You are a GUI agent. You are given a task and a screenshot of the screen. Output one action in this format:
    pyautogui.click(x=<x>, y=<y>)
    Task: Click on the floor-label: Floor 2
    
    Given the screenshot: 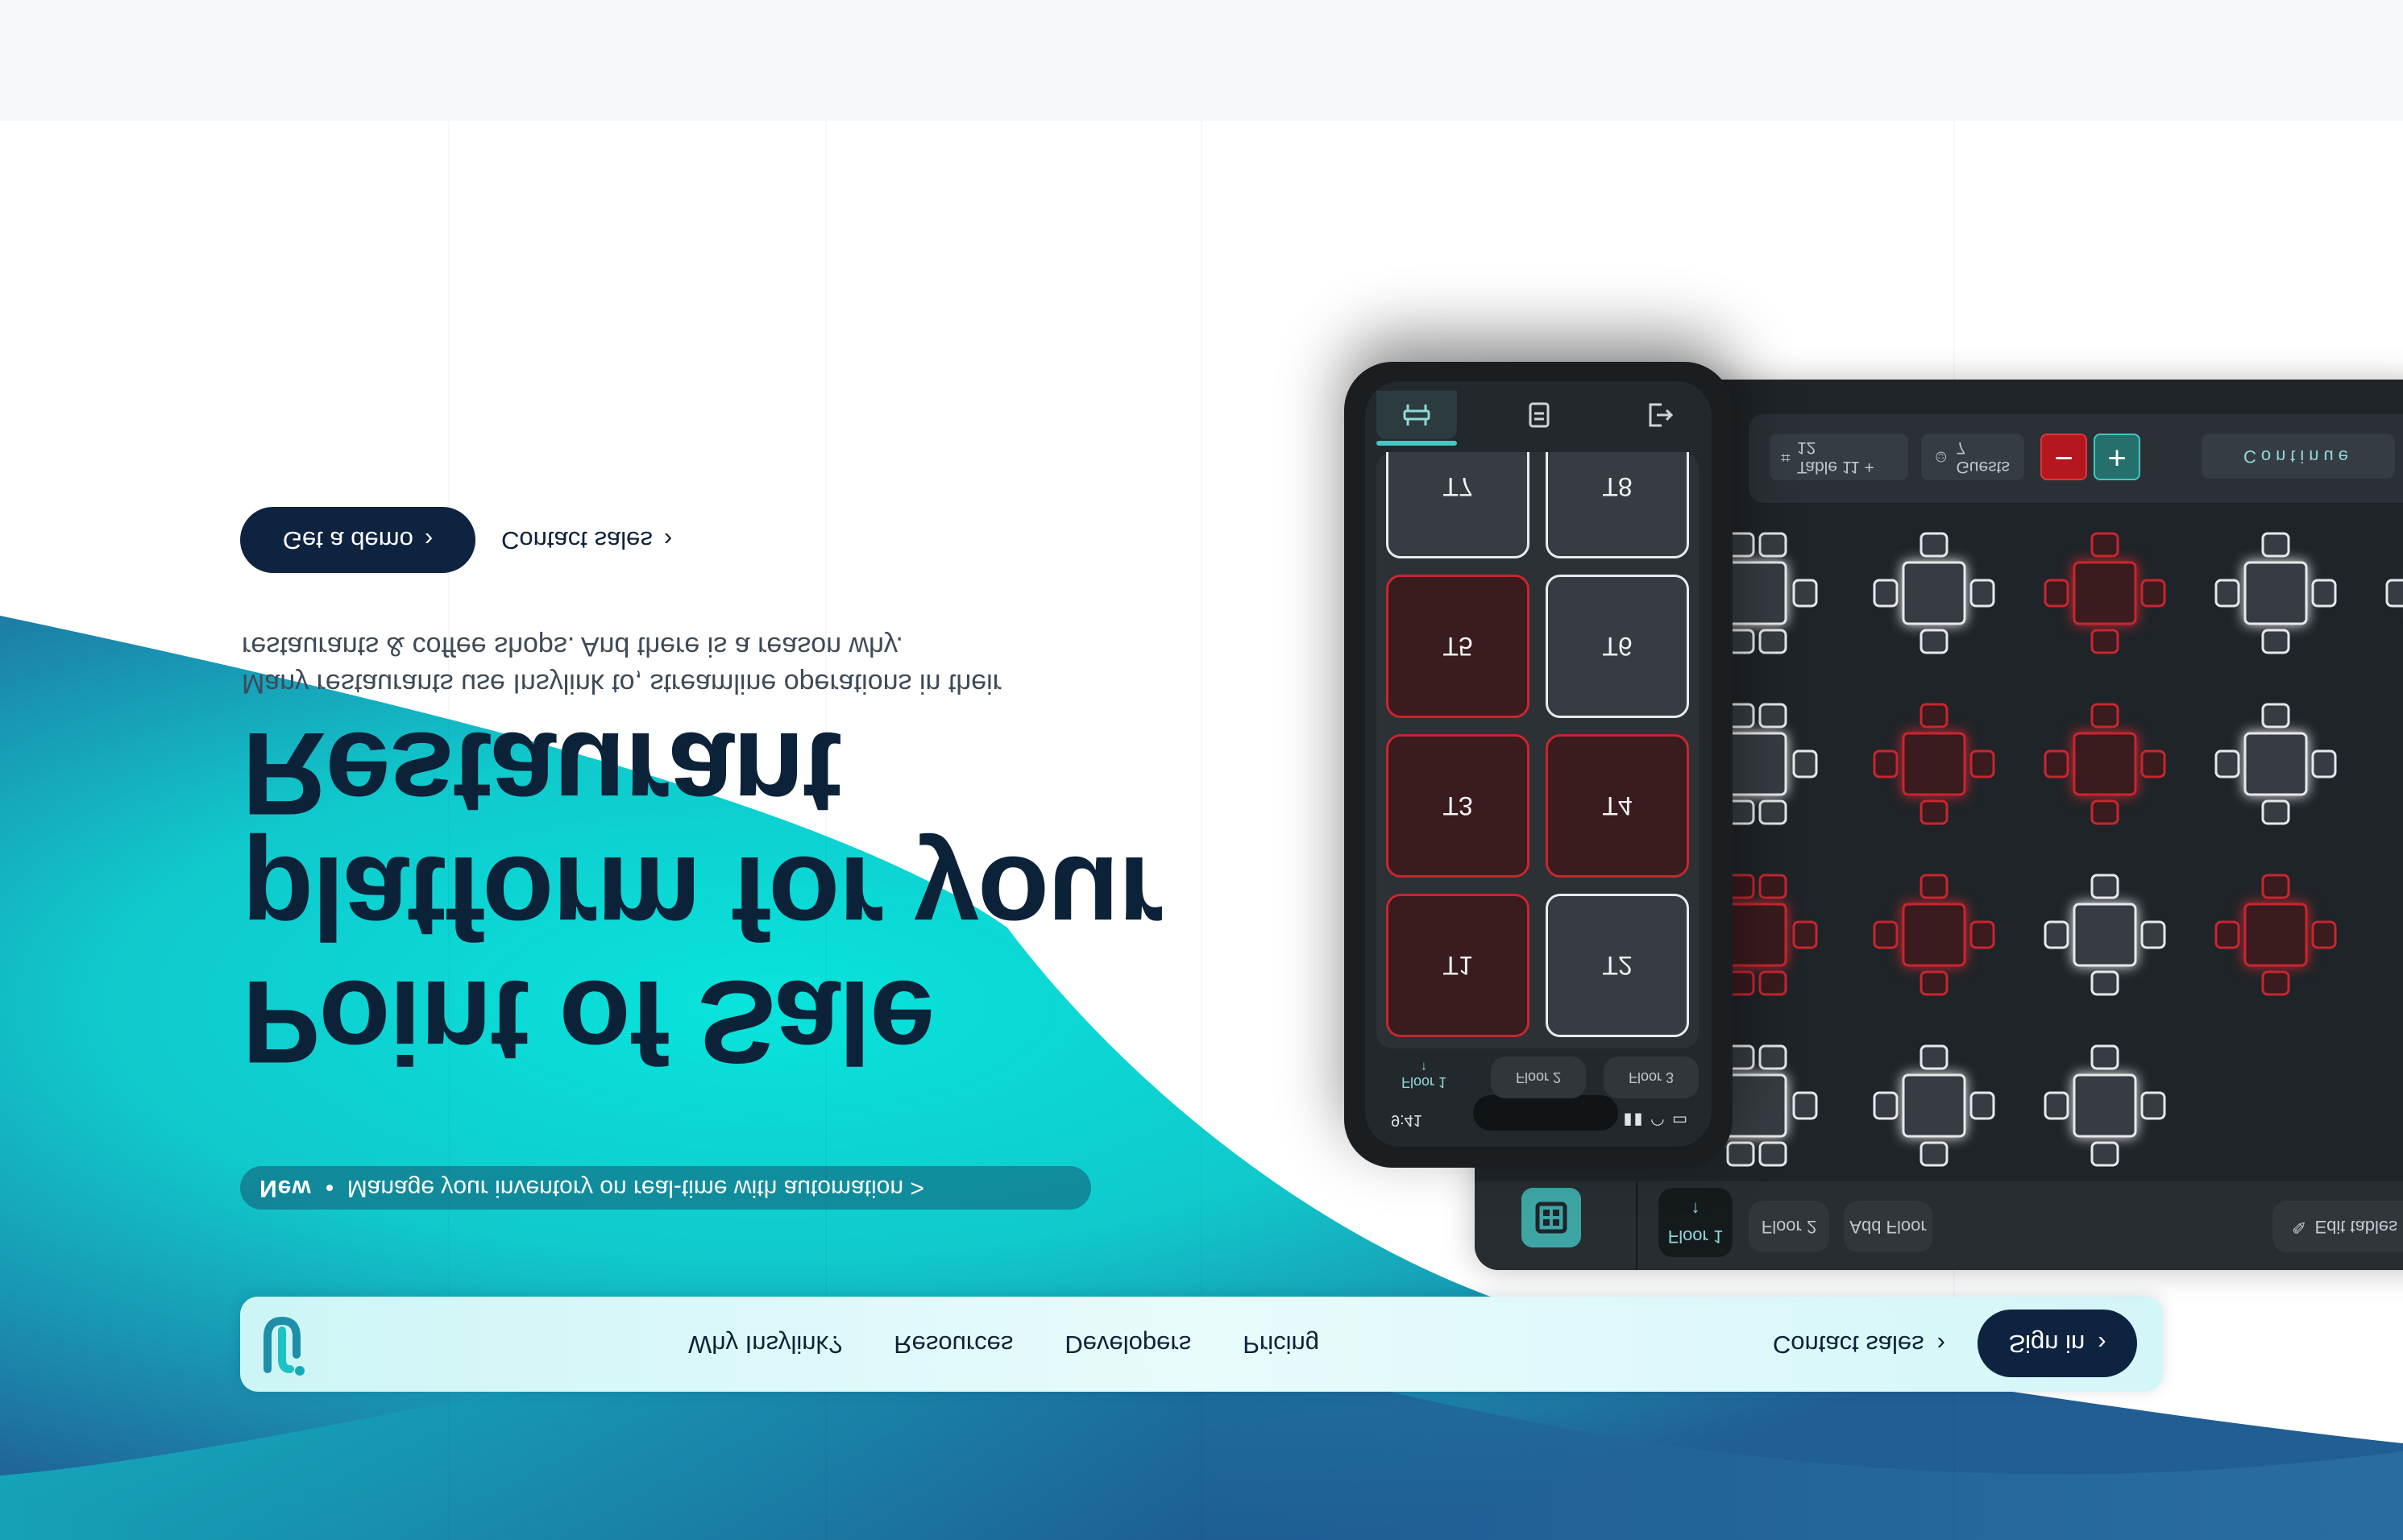 What is the action you would take?
    pyautogui.click(x=1538, y=1077)
    